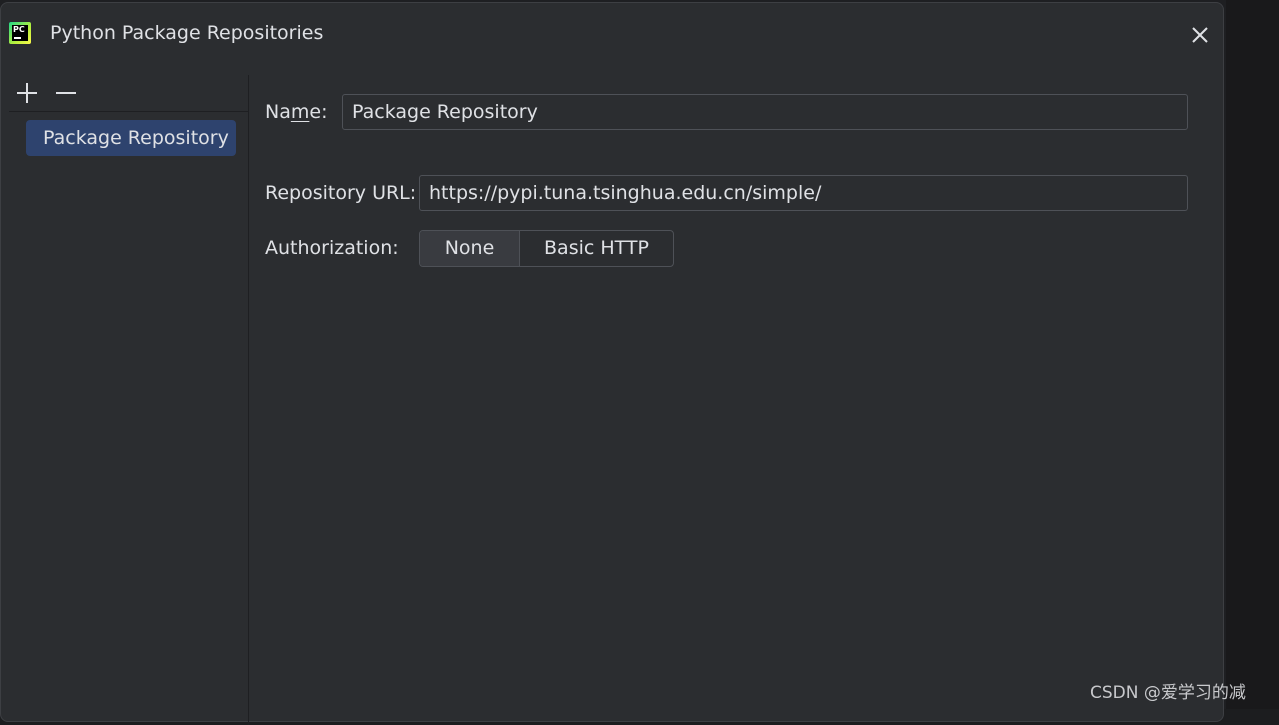 The height and width of the screenshot is (725, 1279). What do you see at coordinates (1168, 693) in the screenshot?
I see `watermark-text: CSDN @爱学习的减` at bounding box center [1168, 693].